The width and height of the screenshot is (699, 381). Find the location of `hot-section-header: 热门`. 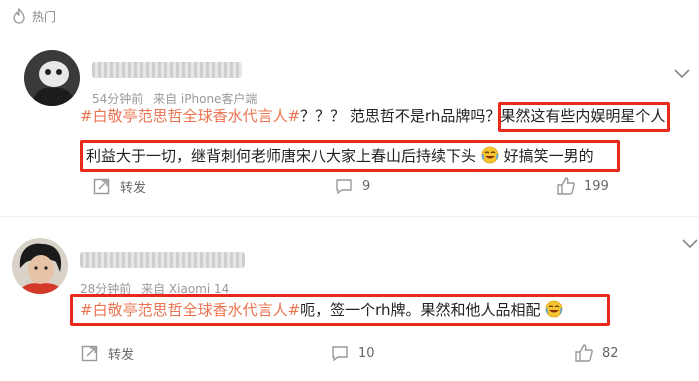

hot-section-header: 热门 is located at coordinates (34, 16).